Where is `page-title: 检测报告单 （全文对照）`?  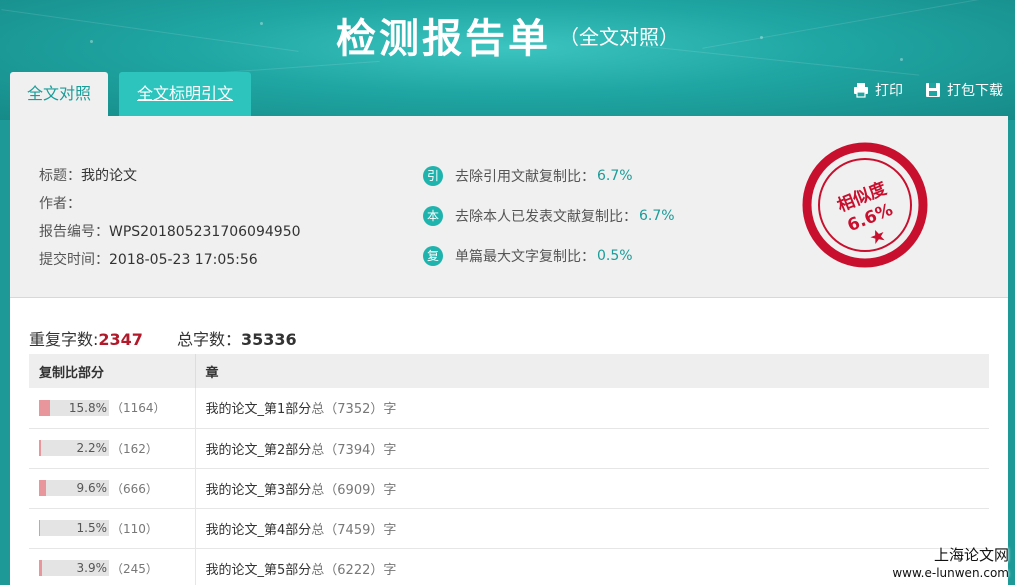
page-title: 检测报告单 （全文对照） is located at coordinates (507, 35).